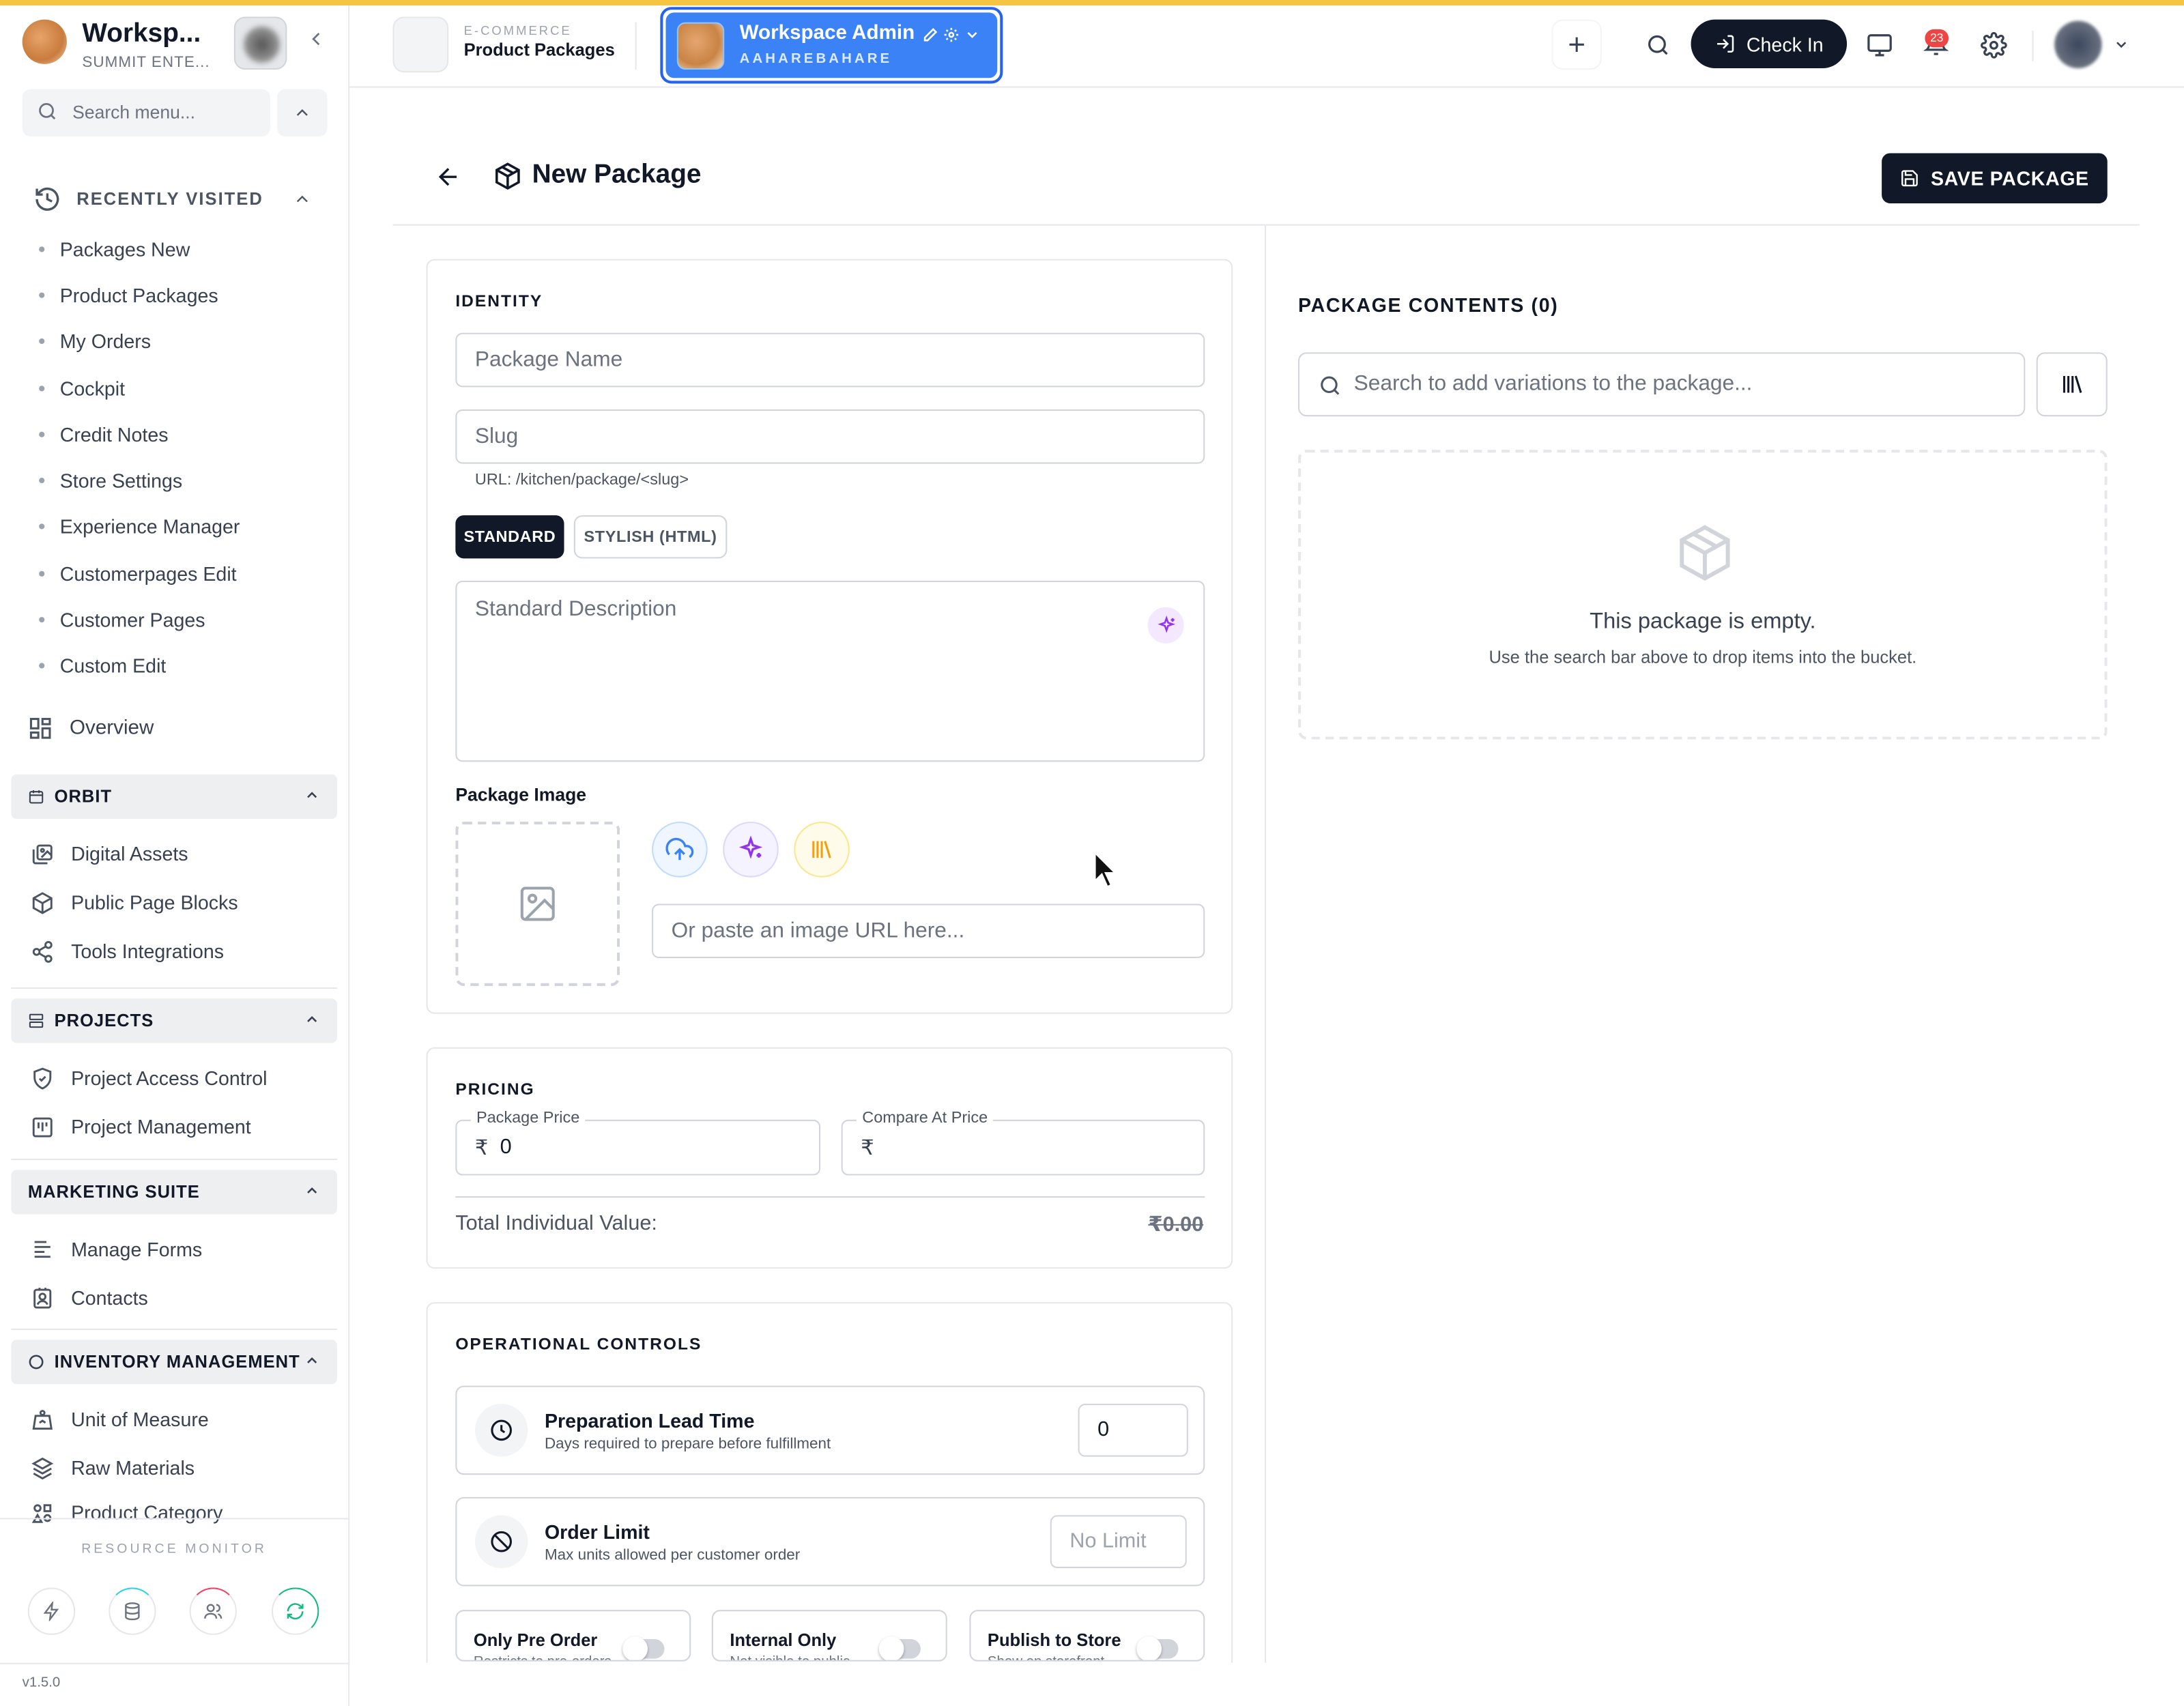 The width and height of the screenshot is (2184, 1706). I want to click on database-monitor, so click(132, 1611).